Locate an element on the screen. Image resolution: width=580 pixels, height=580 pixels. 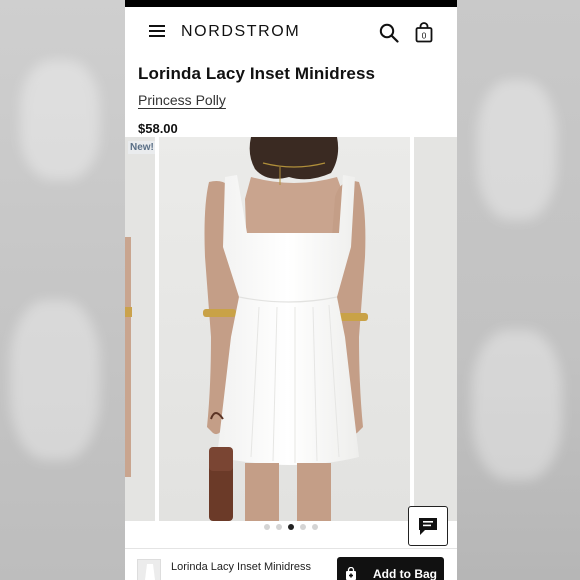
add-to-bag-label: Add to Bag is located at coordinates (405, 573).